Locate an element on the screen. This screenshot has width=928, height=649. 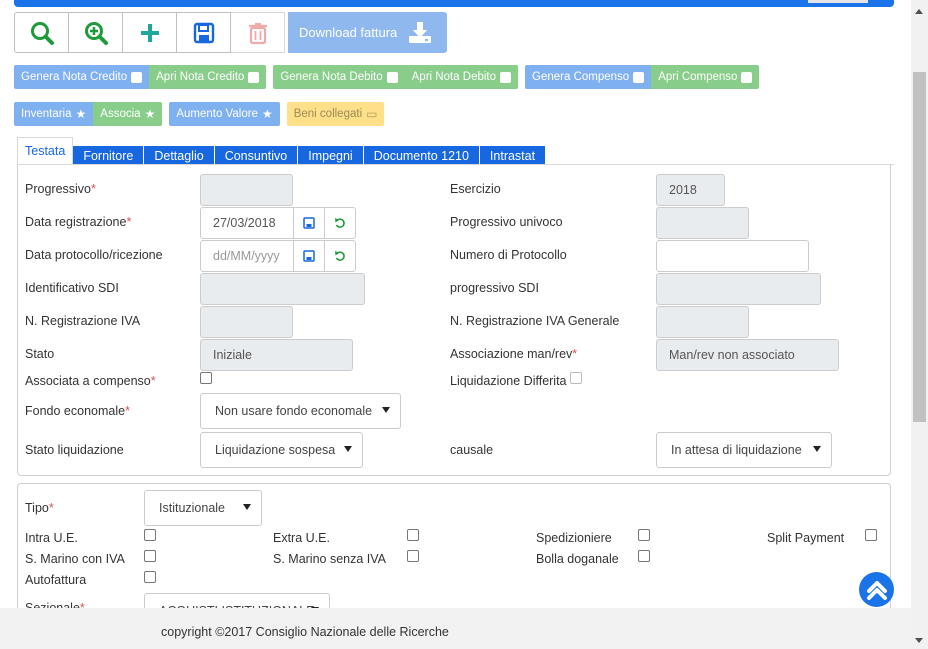
data-protocollo-field: dd/MM/yyyy is located at coordinates (247, 256).